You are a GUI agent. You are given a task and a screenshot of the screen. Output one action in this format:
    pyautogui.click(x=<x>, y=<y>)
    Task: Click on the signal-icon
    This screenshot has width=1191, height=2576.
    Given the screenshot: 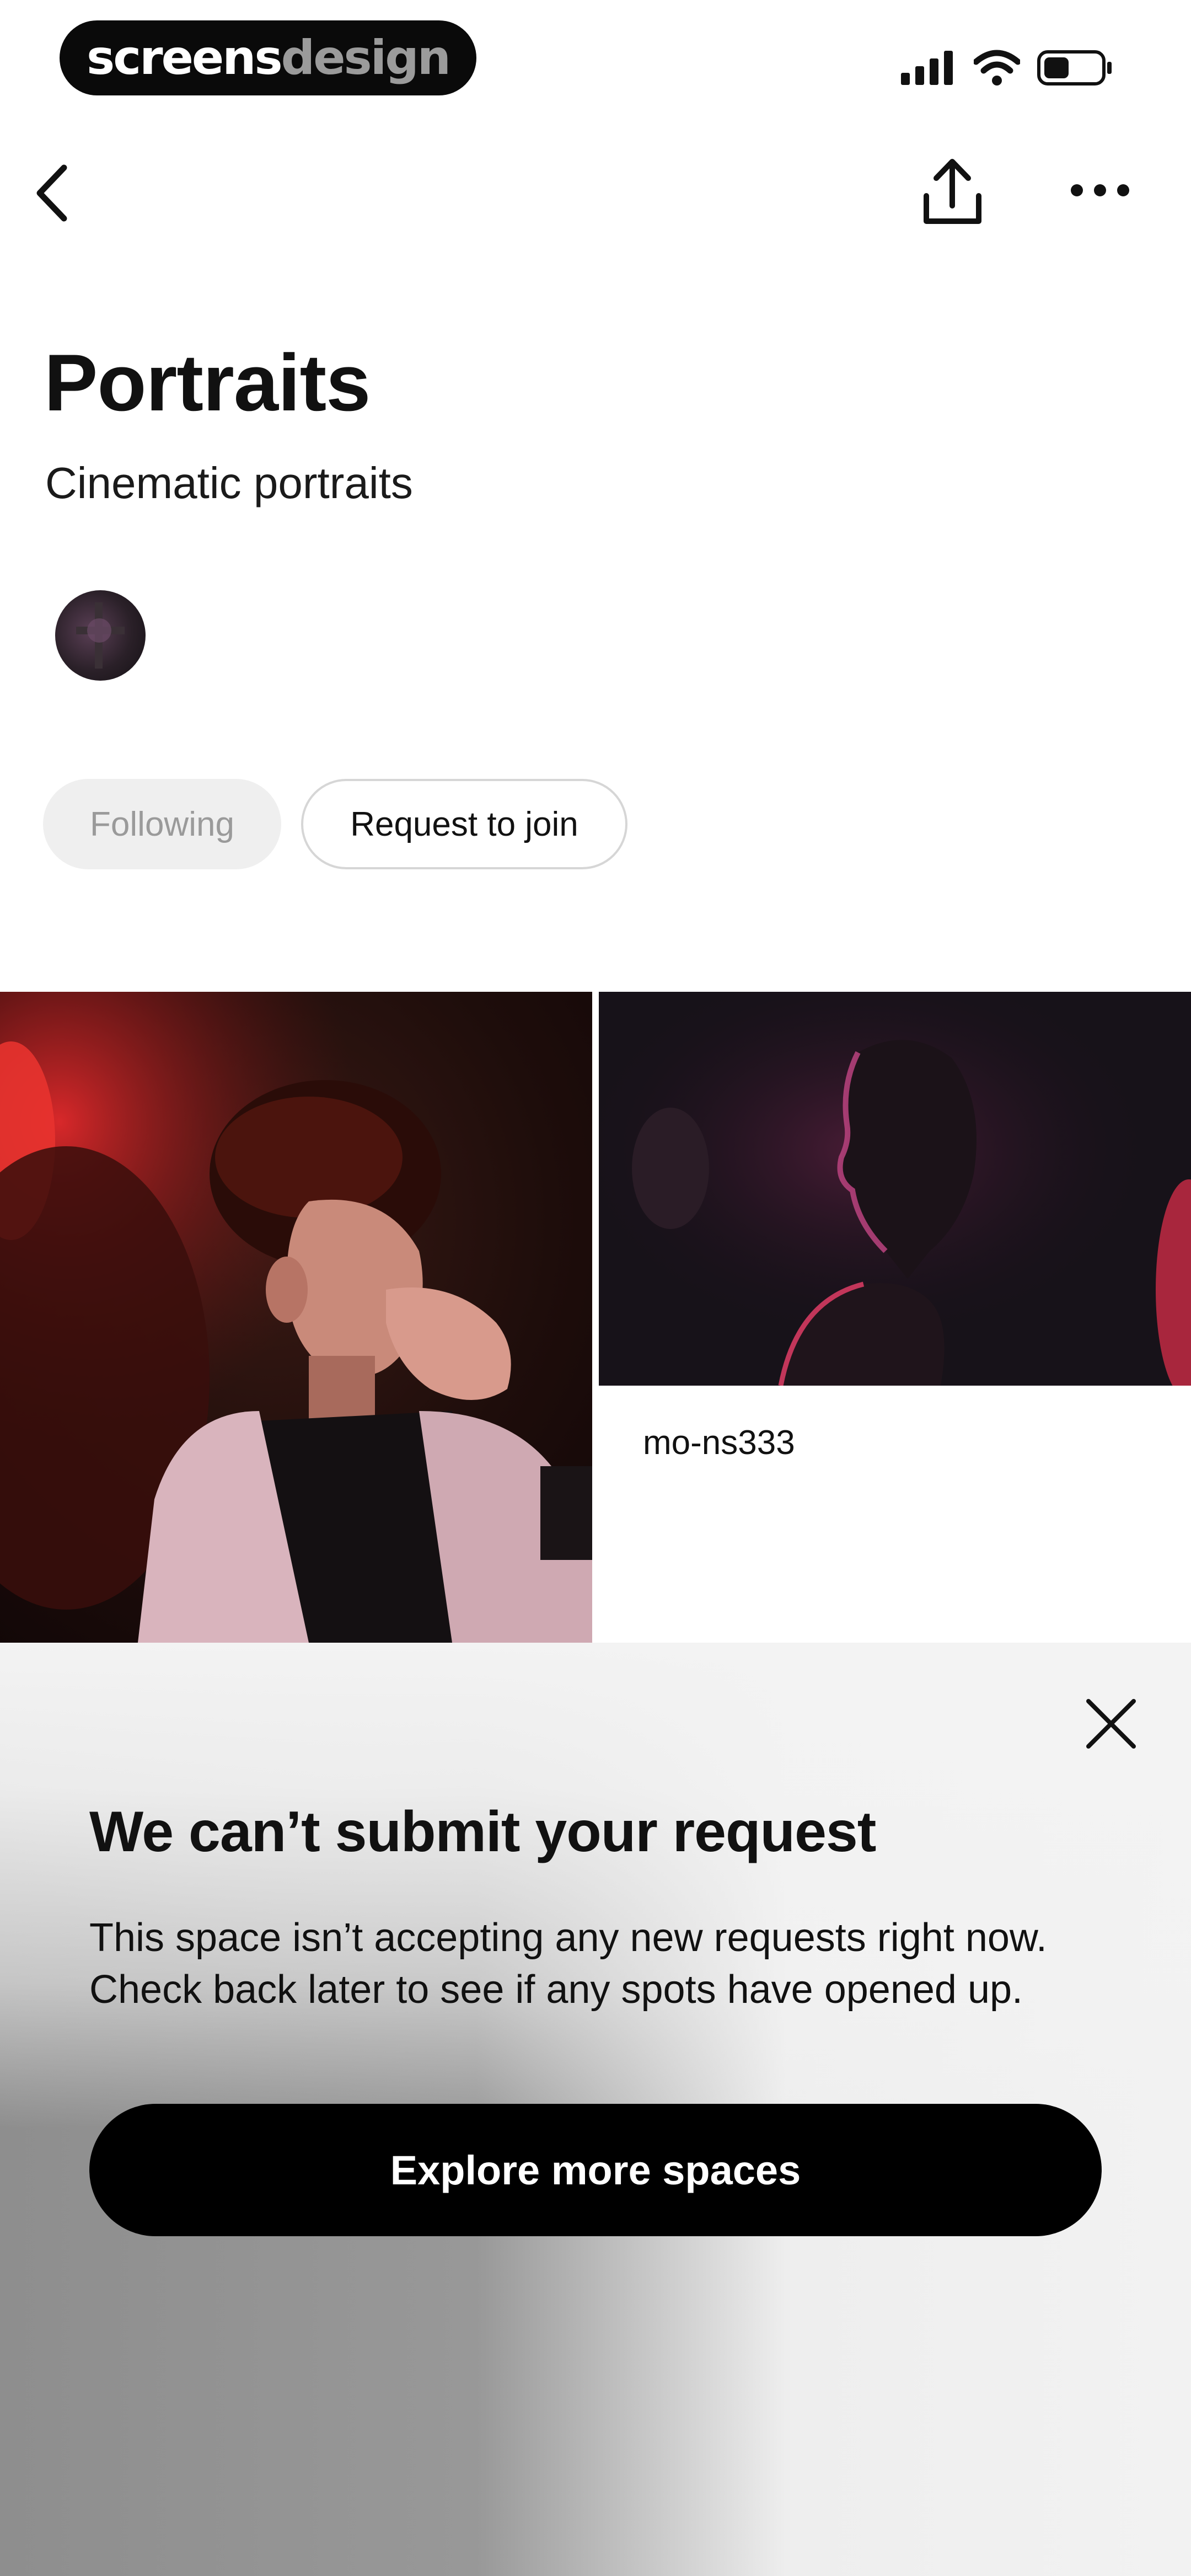 What is the action you would take?
    pyautogui.click(x=927, y=68)
    